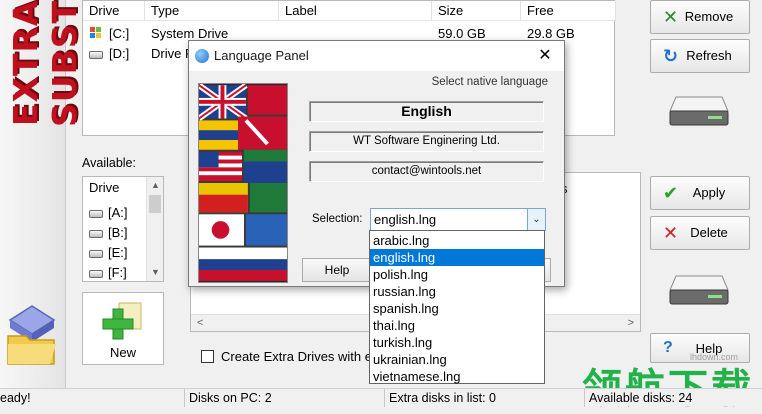 Image resolution: width=762 pixels, height=414 pixels. I want to click on status-available-disks: Available disks: 24, so click(638, 398).